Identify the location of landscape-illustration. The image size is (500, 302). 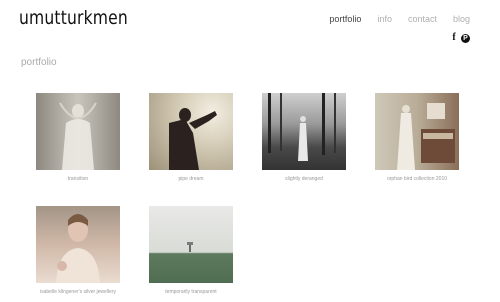
(190, 247).